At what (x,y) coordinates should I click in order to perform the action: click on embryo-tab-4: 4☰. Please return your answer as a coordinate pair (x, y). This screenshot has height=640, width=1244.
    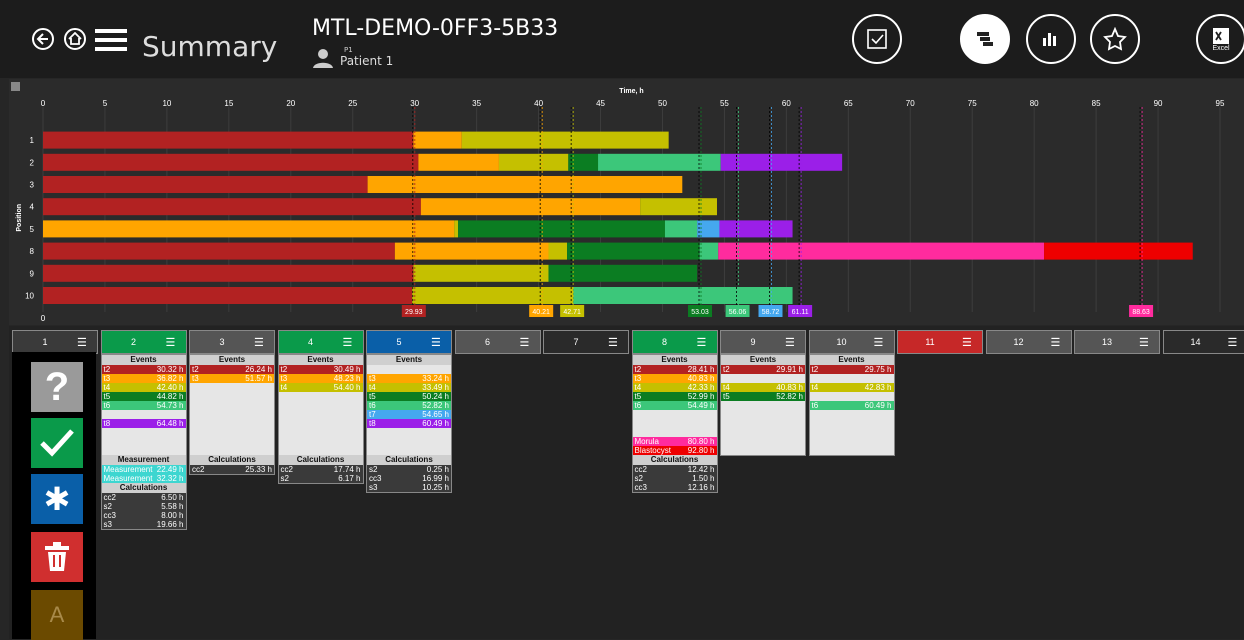
    Looking at the image, I should click on (321, 342).